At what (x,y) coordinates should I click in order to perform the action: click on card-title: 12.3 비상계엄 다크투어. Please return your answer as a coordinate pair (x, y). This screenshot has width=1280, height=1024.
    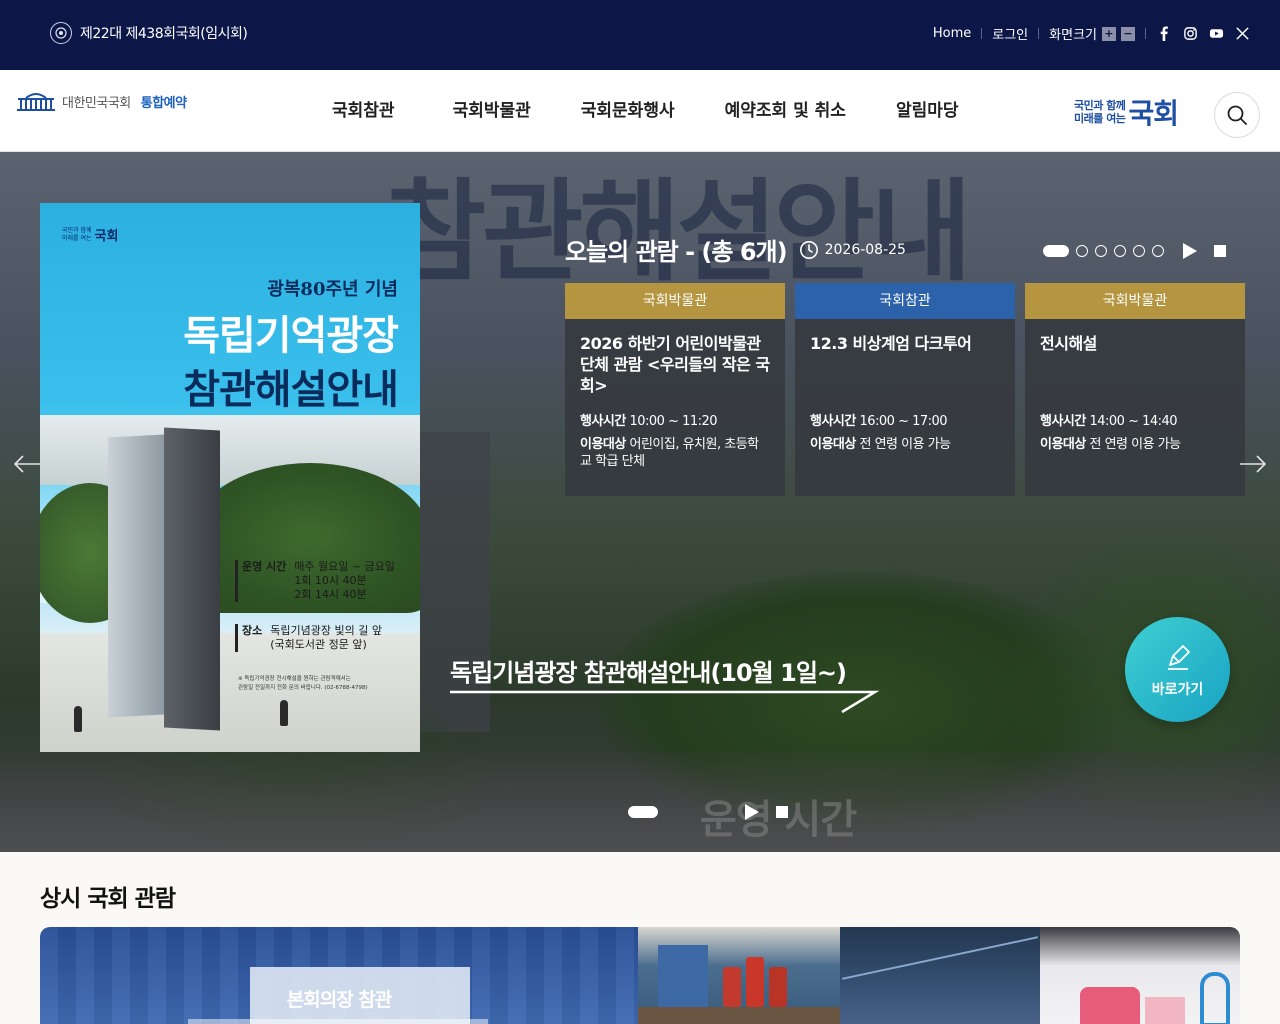
    Looking at the image, I should click on (891, 343).